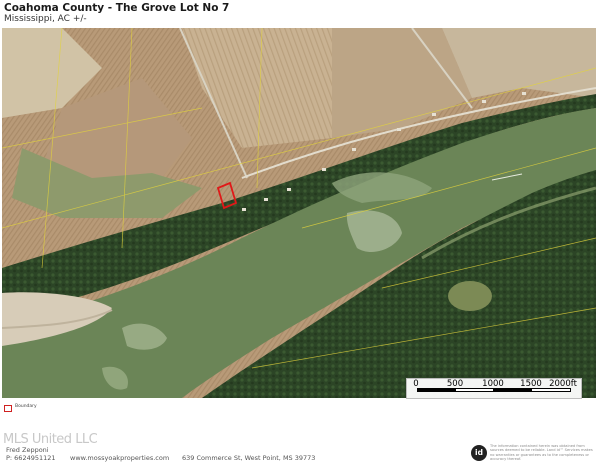 Image resolution: width=600 pixels, height=464 pixels. I want to click on map-subtitle: Mississippi, AC +/-, so click(45, 19).